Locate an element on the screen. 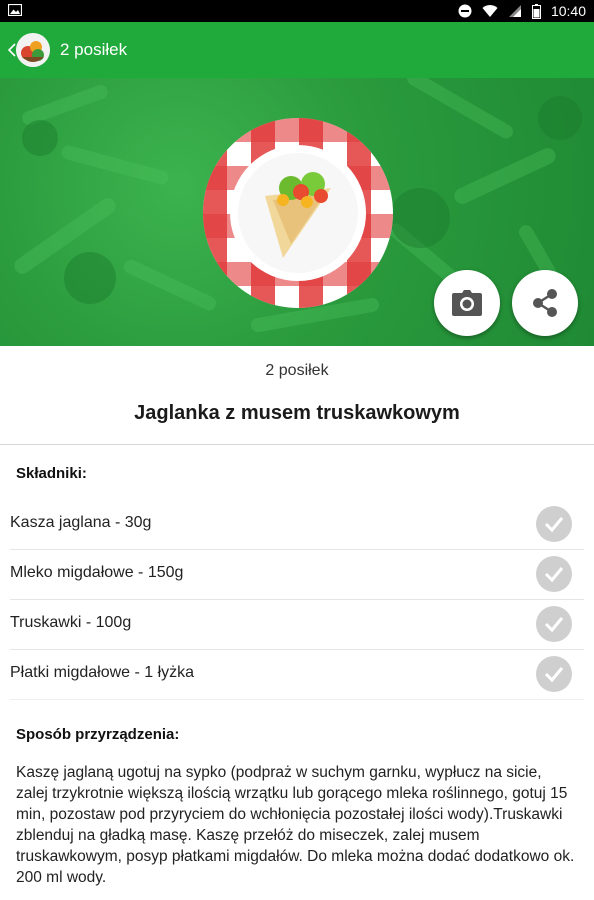 This screenshot has width=594, height=900. ingredient-label: Truskawki - 100g is located at coordinates (71, 622).